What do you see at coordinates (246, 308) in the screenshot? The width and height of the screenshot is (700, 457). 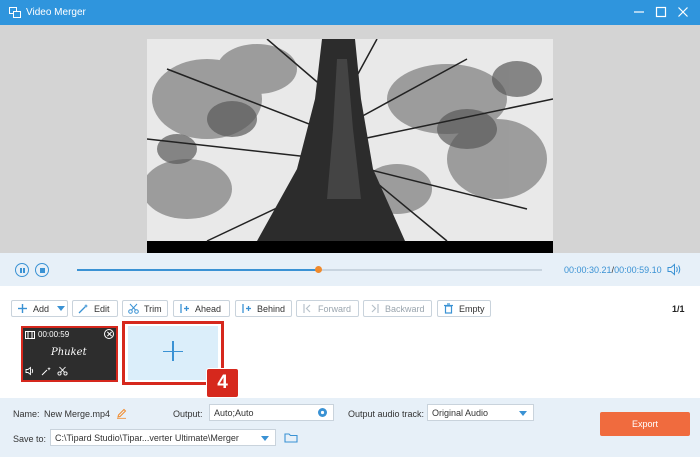 I see `insert-behind-icon` at bounding box center [246, 308].